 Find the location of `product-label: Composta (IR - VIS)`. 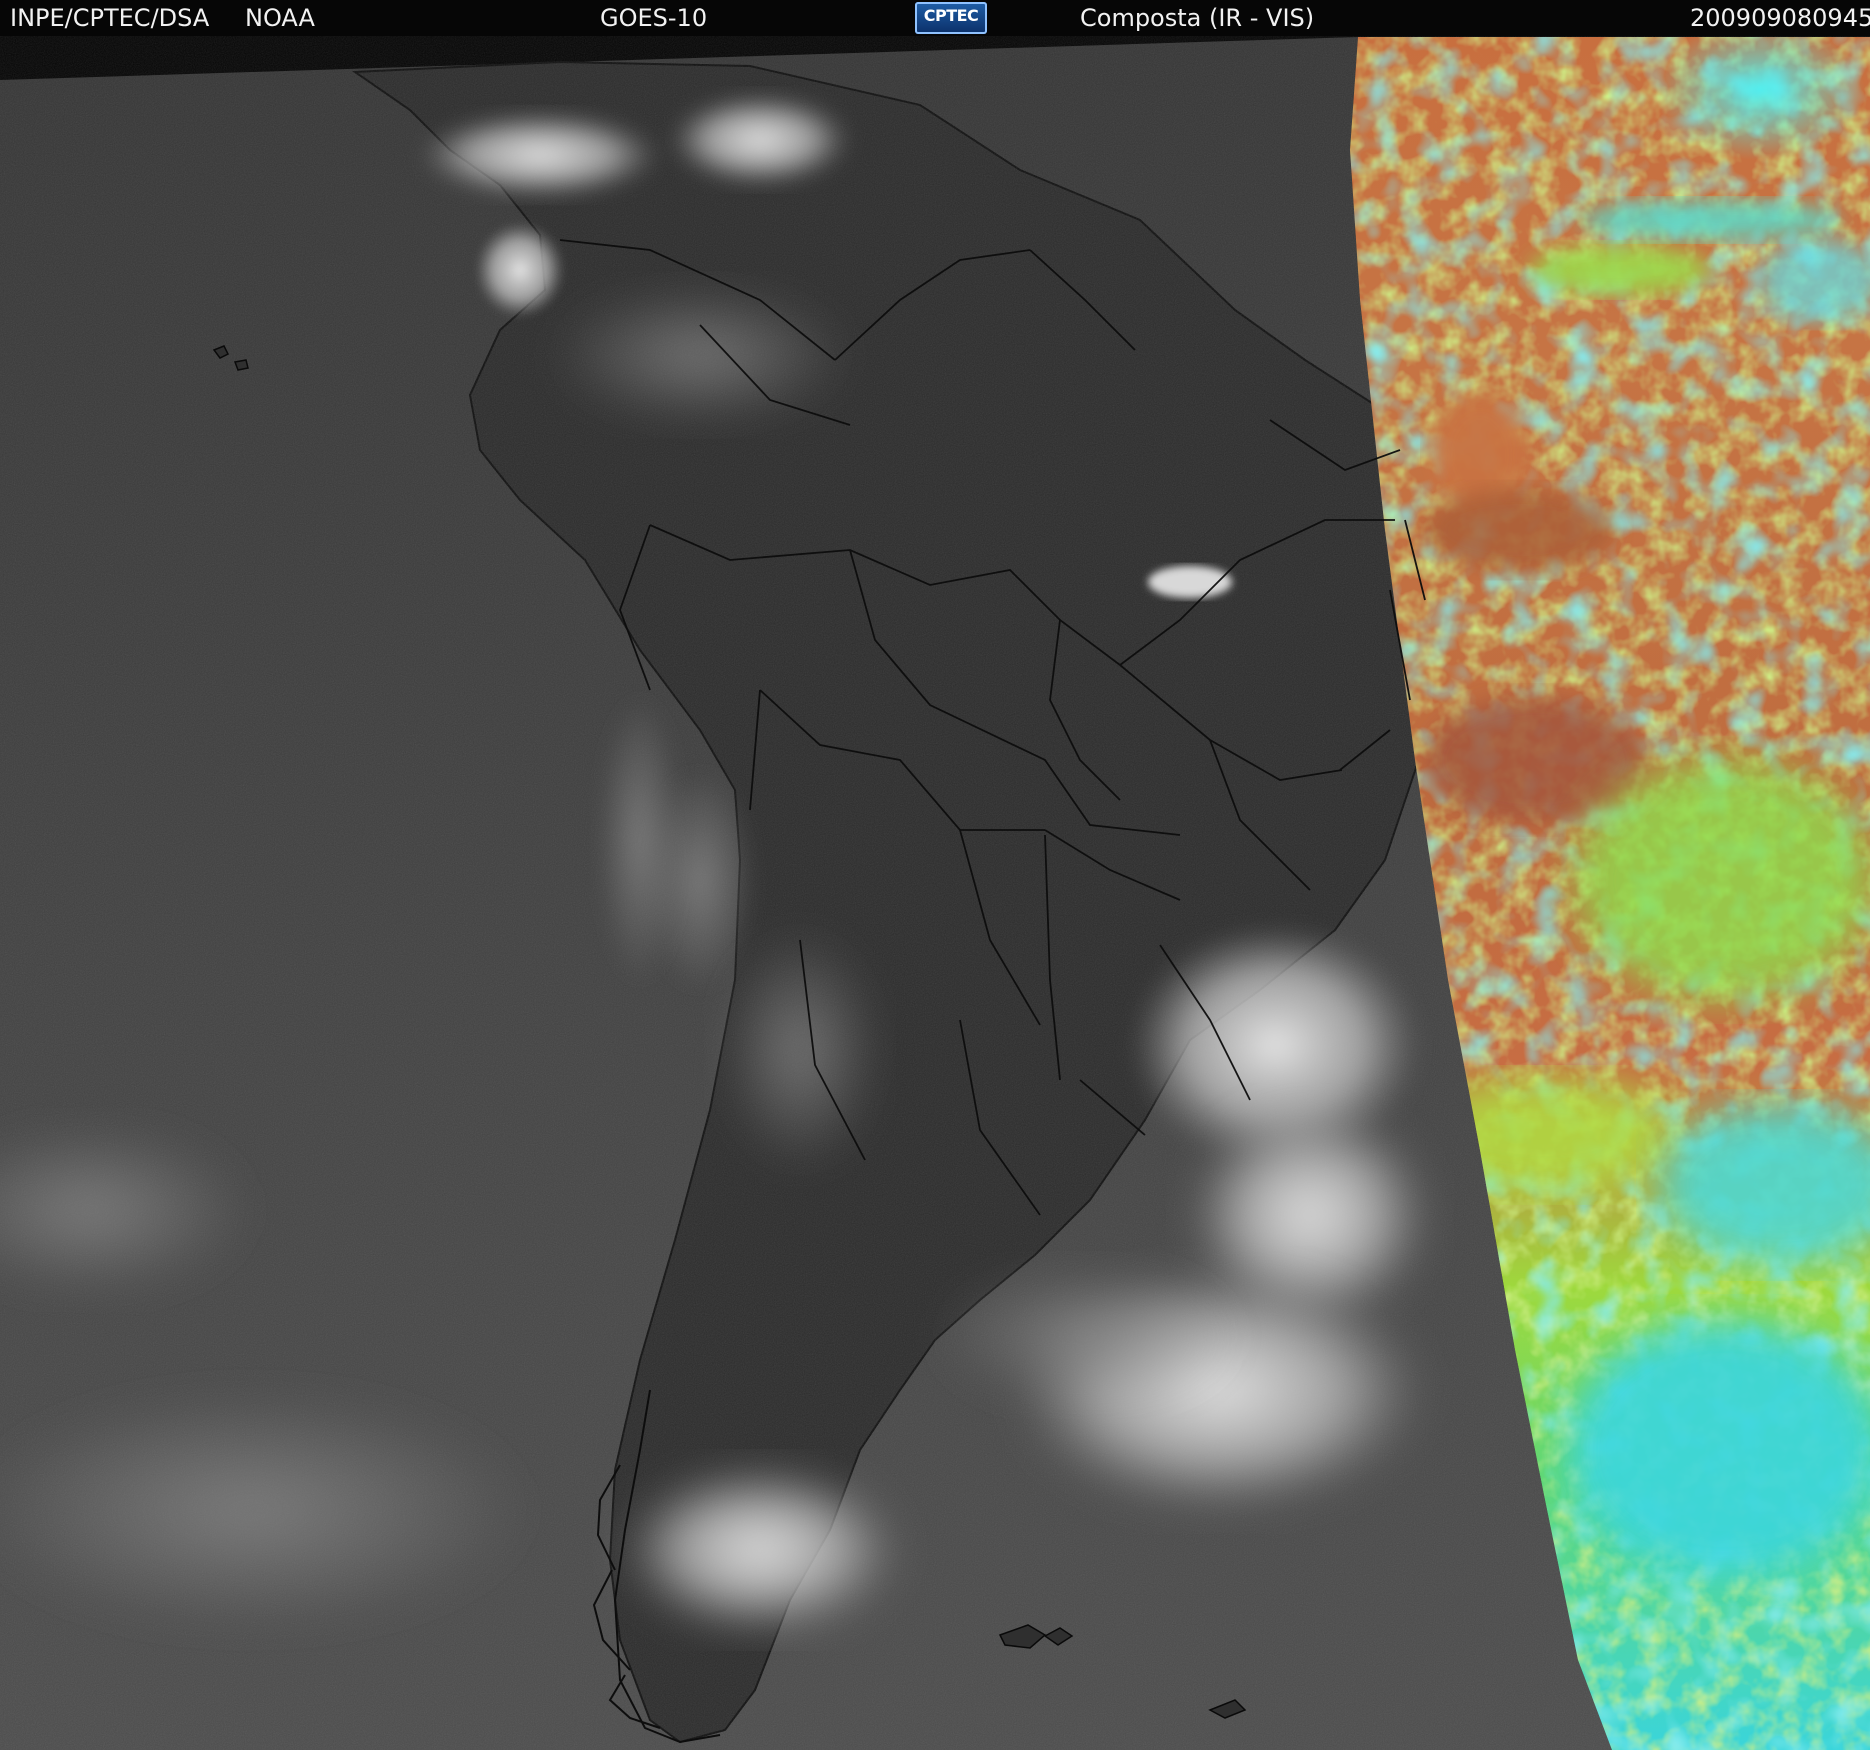

product-label: Composta (IR - VIS) is located at coordinates (1197, 18).